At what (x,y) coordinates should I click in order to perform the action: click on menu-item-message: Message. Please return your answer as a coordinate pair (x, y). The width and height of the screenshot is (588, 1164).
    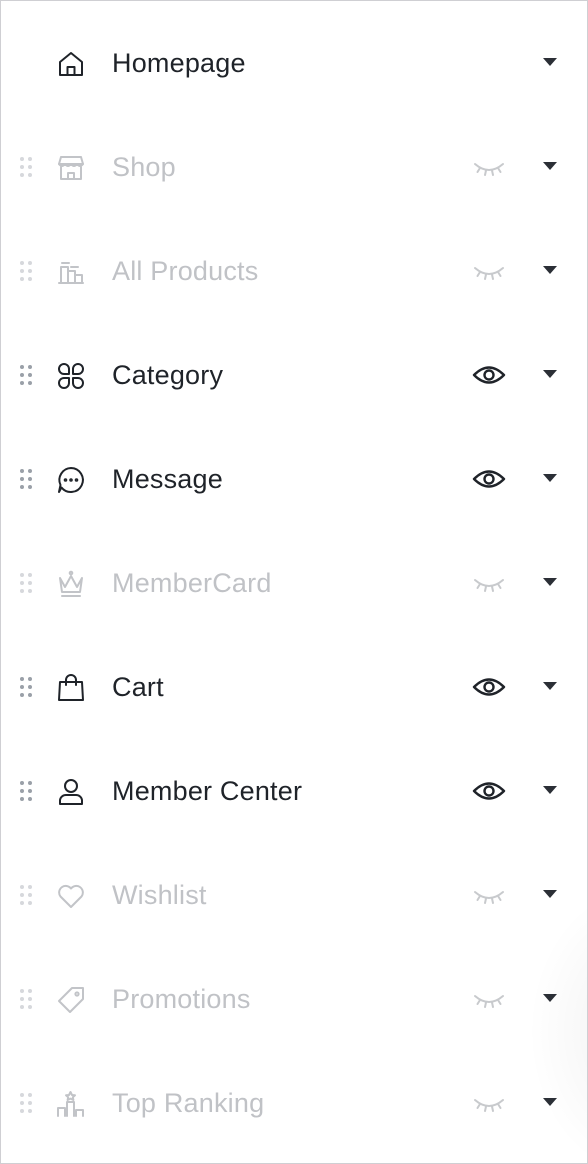
    Looking at the image, I should click on (294, 479).